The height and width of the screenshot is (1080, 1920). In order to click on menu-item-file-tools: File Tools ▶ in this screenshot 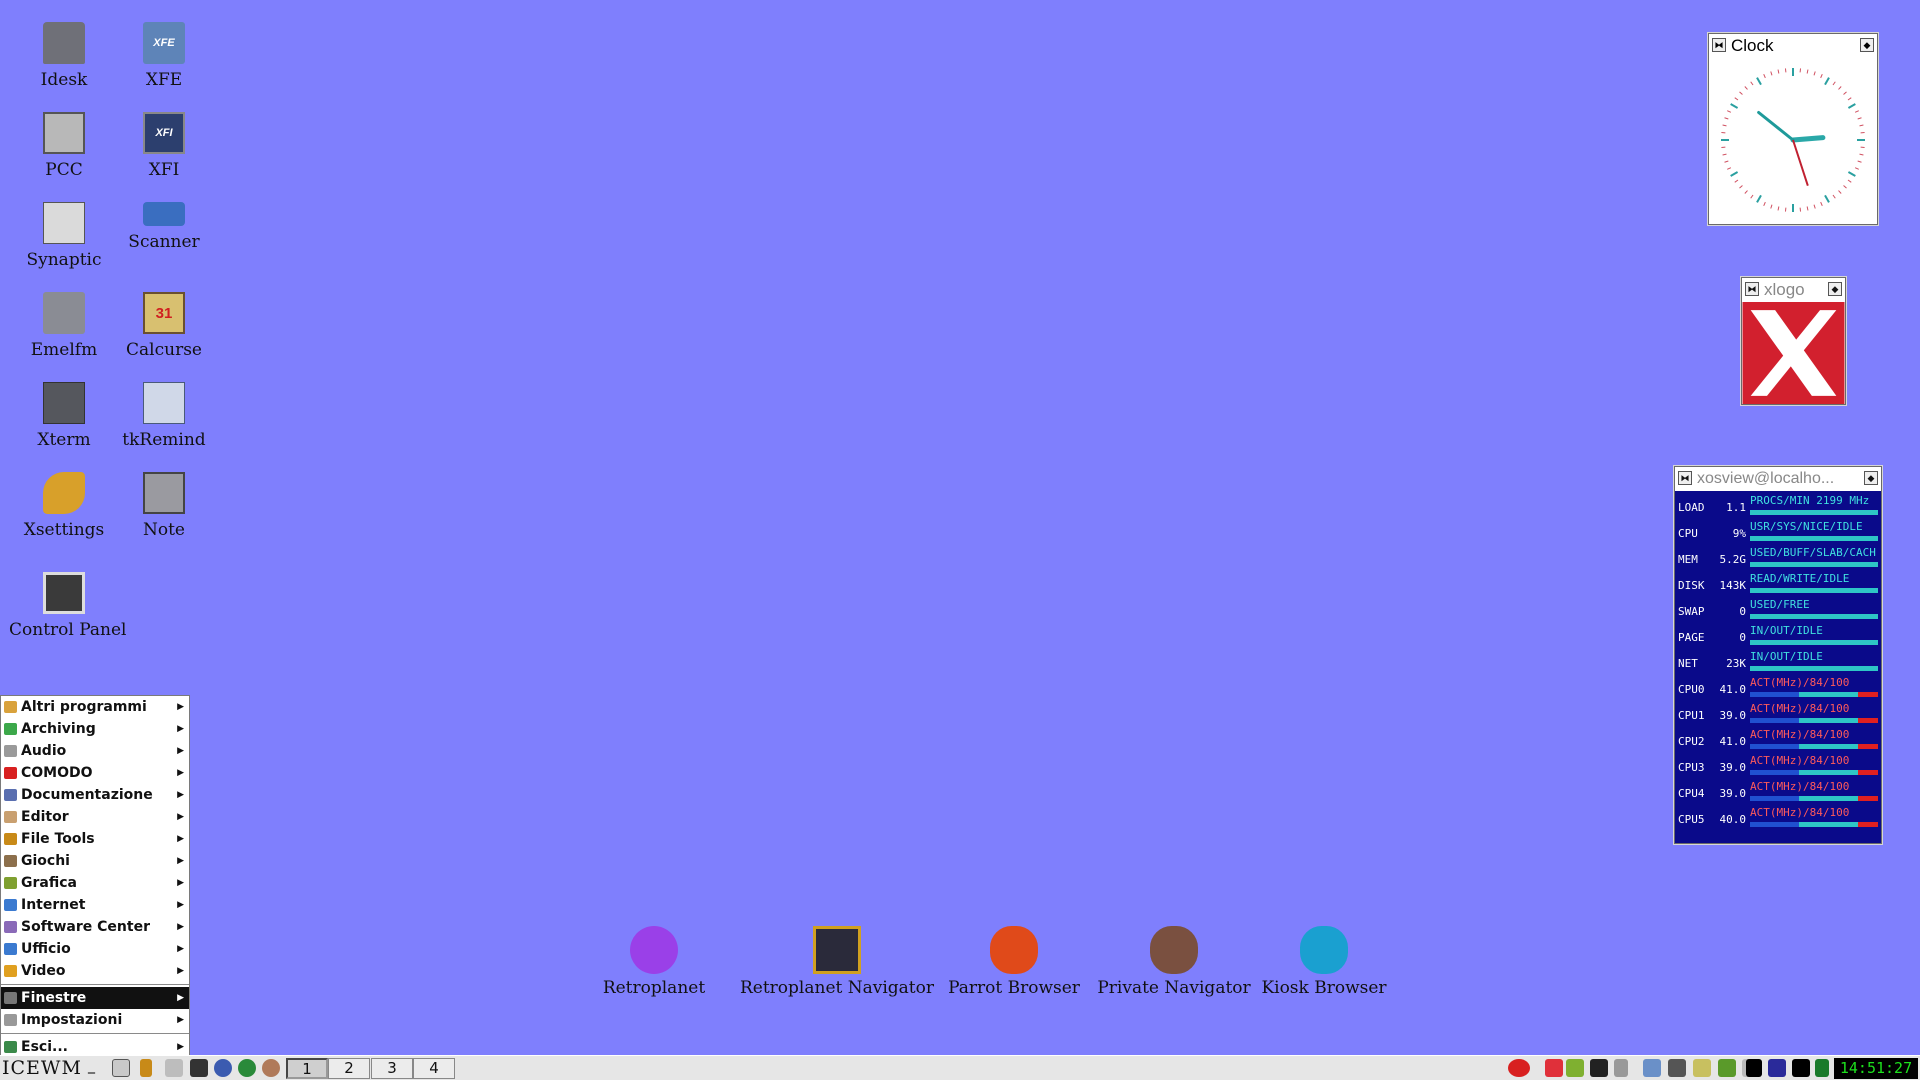, I will do `click(95, 839)`.